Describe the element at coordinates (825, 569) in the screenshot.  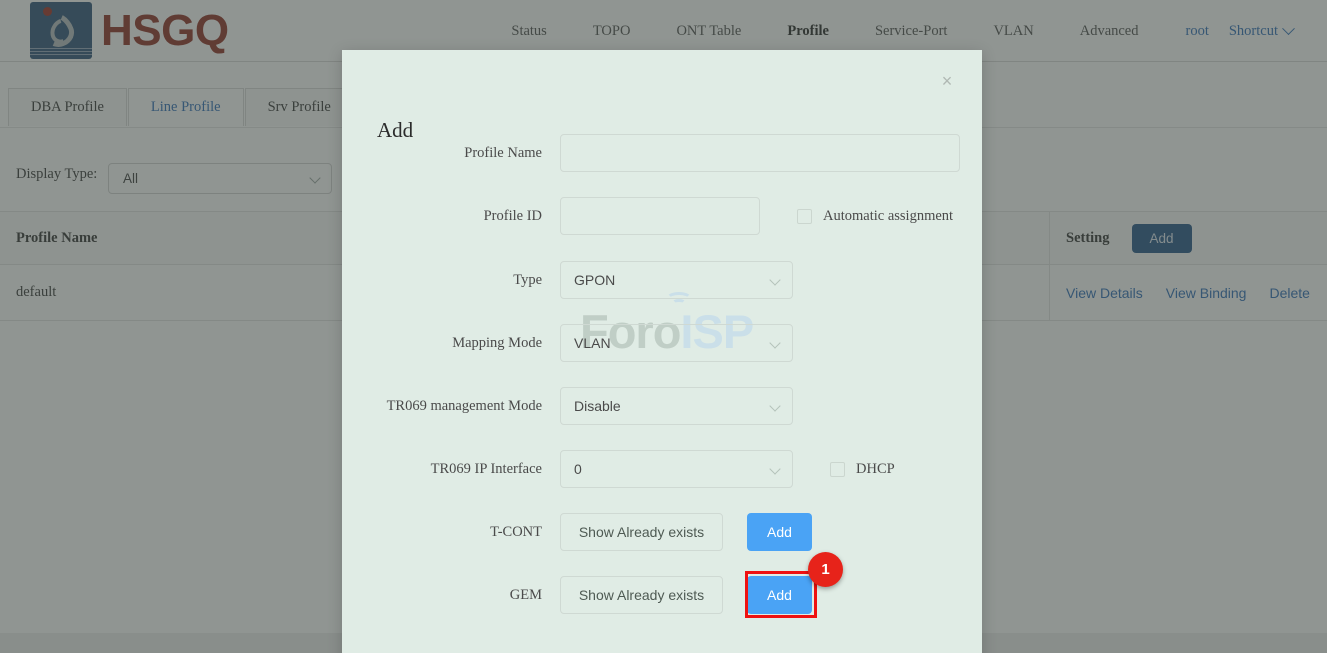
I see `step-badge-1: 1` at that location.